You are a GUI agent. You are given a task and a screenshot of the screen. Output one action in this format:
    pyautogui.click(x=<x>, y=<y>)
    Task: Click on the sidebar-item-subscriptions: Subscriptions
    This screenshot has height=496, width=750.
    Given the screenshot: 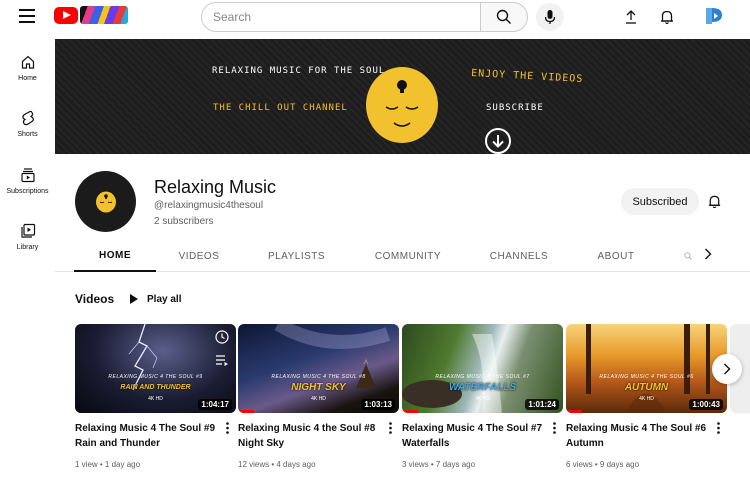 What is the action you would take?
    pyautogui.click(x=27, y=192)
    